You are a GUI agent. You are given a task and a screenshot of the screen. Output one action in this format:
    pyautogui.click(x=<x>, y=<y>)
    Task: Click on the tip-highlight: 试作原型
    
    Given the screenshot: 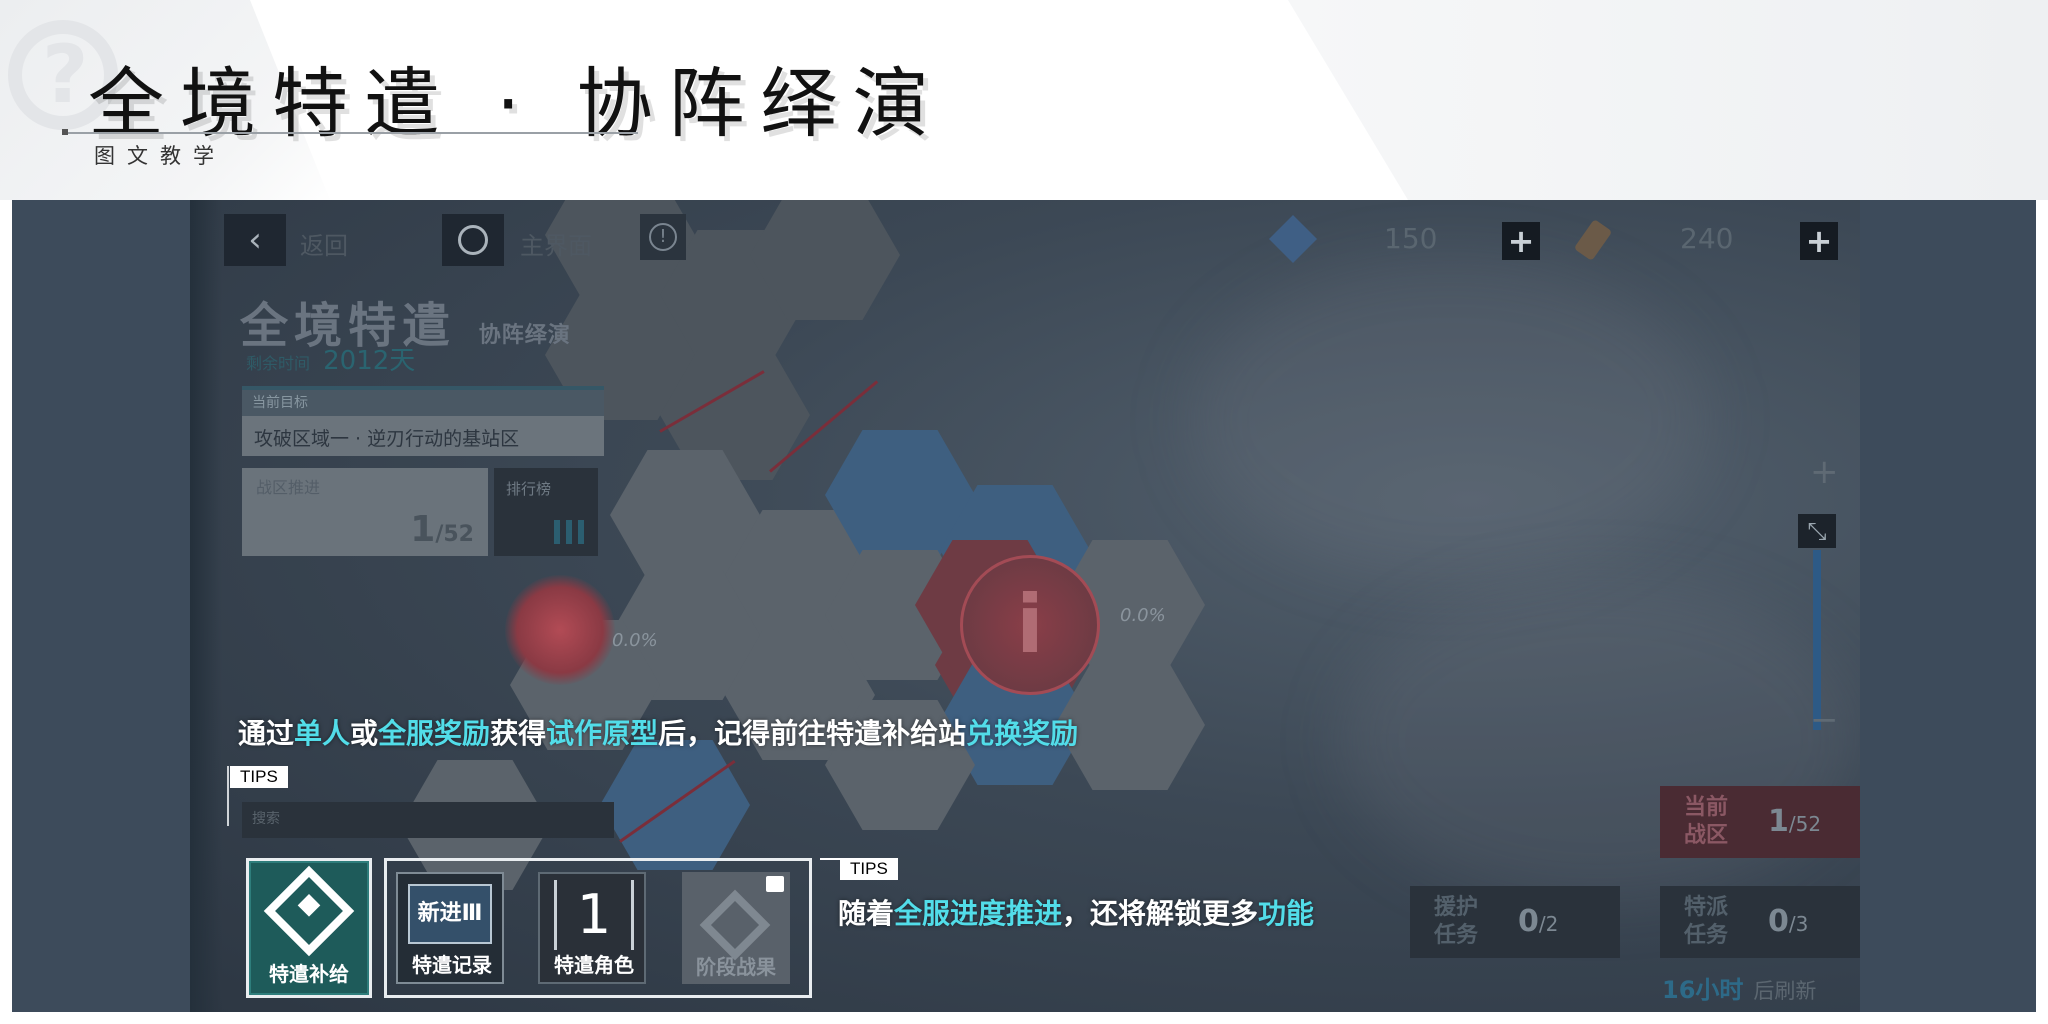 What is the action you would take?
    pyautogui.click(x=602, y=733)
    